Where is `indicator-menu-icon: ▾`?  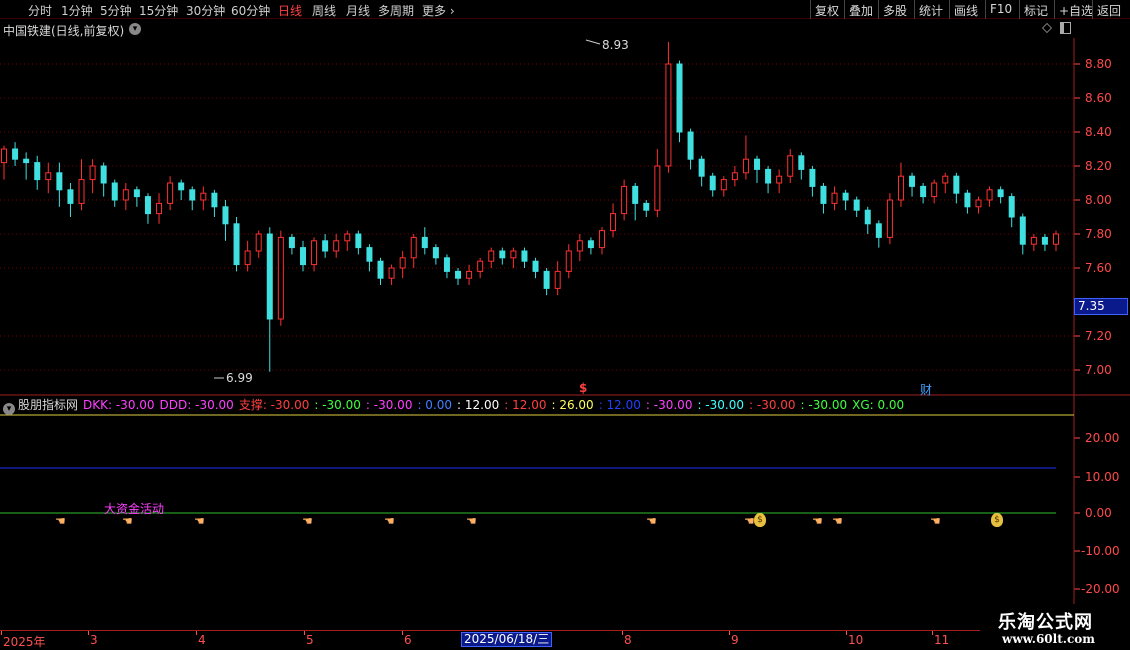 indicator-menu-icon: ▾ is located at coordinates (9, 409).